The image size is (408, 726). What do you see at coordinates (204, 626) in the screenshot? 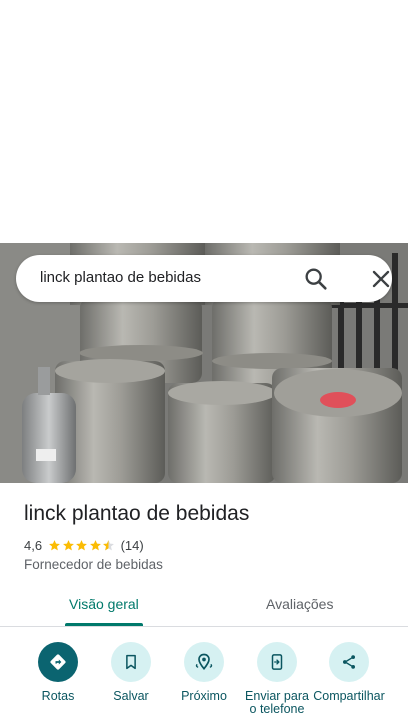
I see `tabs-divider` at bounding box center [204, 626].